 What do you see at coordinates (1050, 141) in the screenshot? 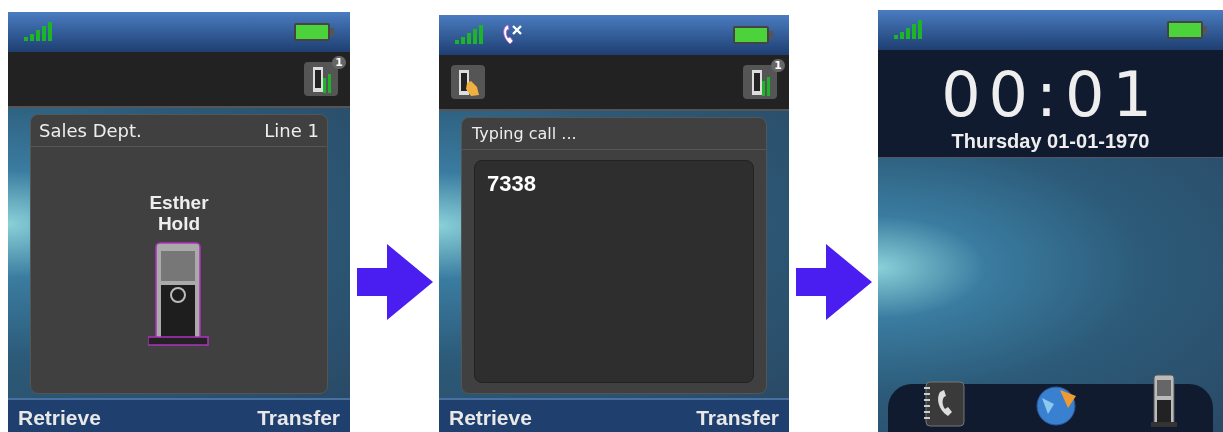
I see `clock-date: Thursday 01-01-1970` at bounding box center [1050, 141].